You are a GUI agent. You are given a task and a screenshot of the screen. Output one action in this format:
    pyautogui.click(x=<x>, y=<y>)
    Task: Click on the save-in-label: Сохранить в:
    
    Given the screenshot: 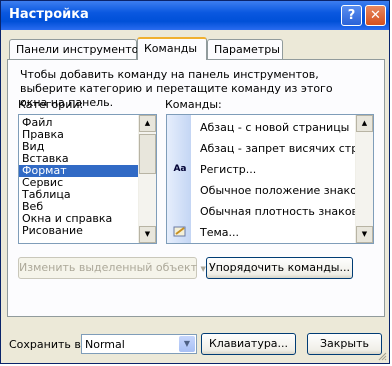 What is the action you would take?
    pyautogui.click(x=47, y=344)
    